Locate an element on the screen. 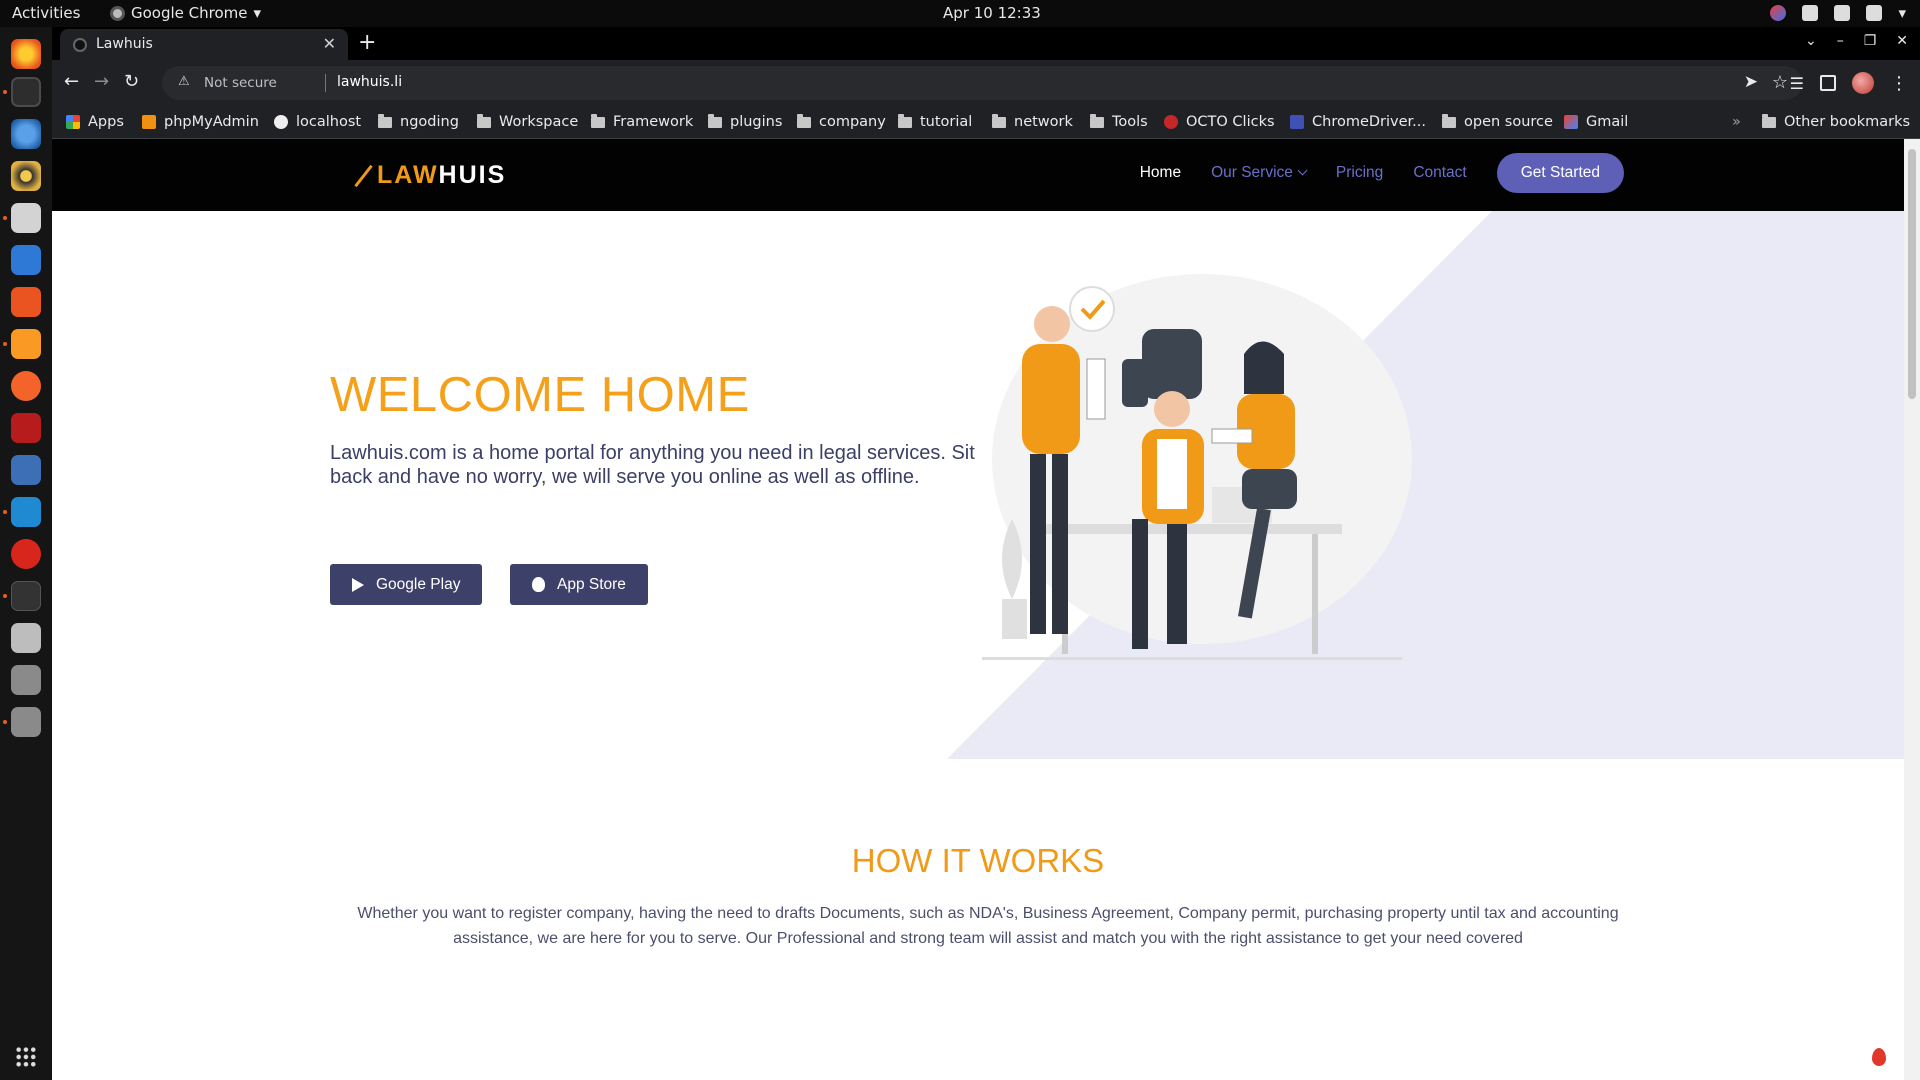 The height and width of the screenshot is (1080, 1920). forward-icon: → is located at coordinates (101, 81).